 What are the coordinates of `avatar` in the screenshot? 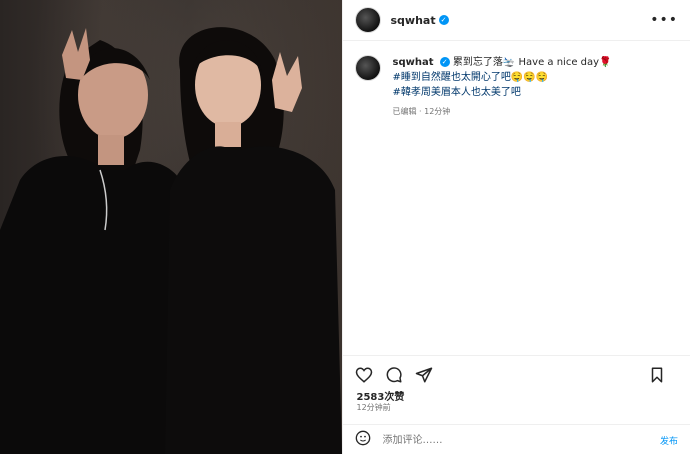 It's located at (368, 20).